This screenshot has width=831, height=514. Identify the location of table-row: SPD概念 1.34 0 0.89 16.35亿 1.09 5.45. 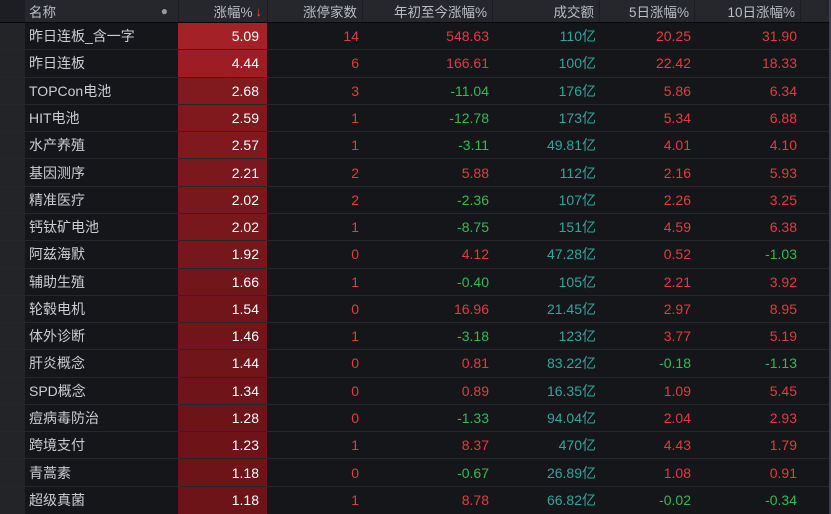
(414, 391).